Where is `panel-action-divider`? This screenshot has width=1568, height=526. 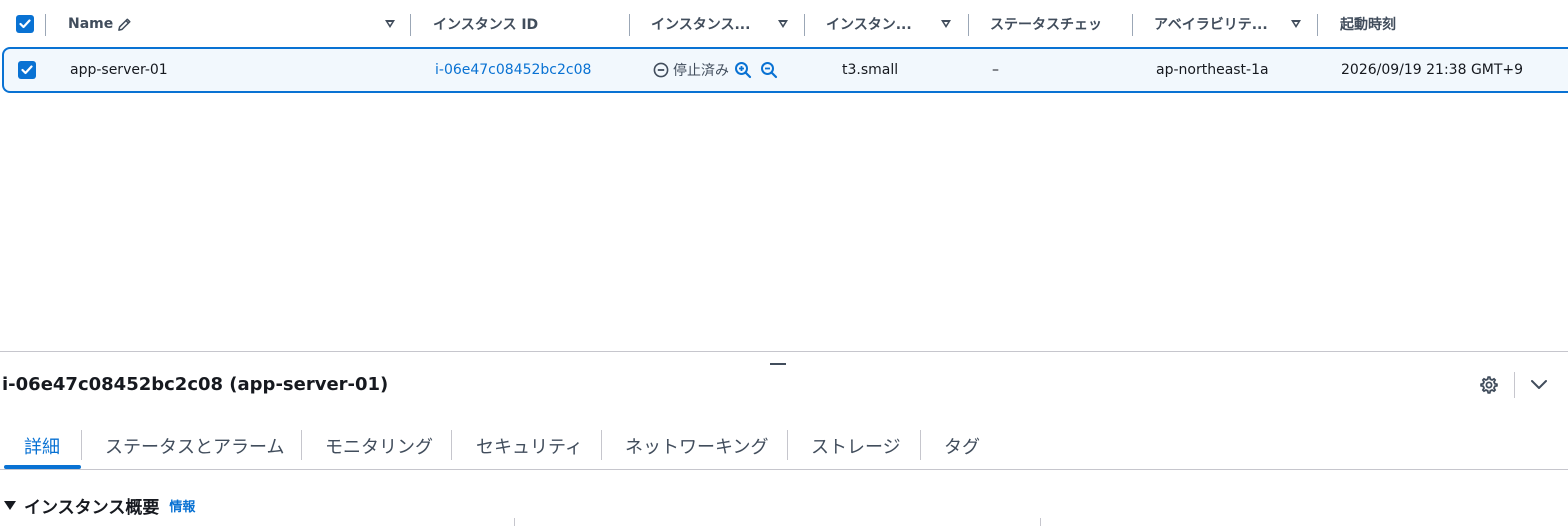 panel-action-divider is located at coordinates (1514, 385).